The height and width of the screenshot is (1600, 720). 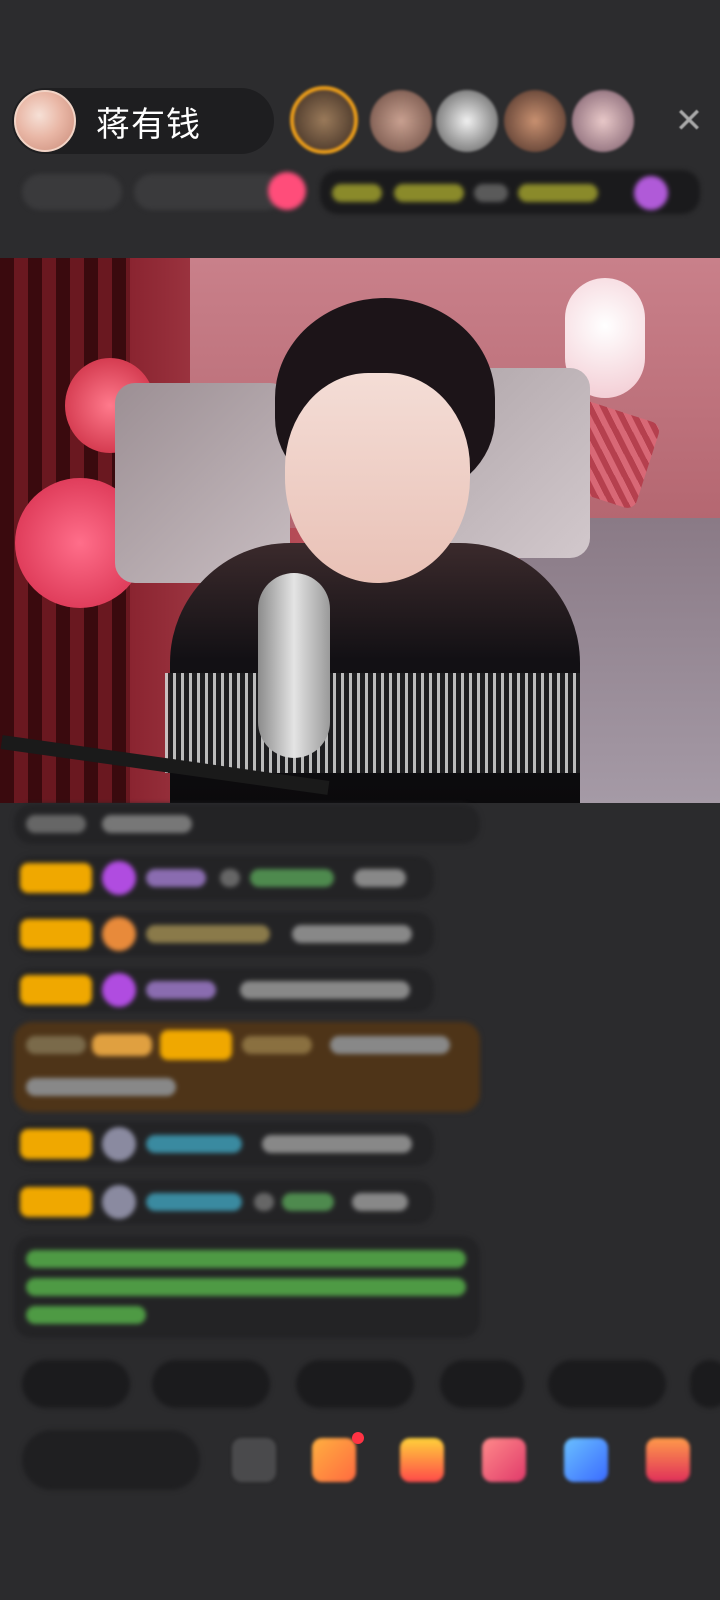 I want to click on microphone, so click(x=294, y=665).